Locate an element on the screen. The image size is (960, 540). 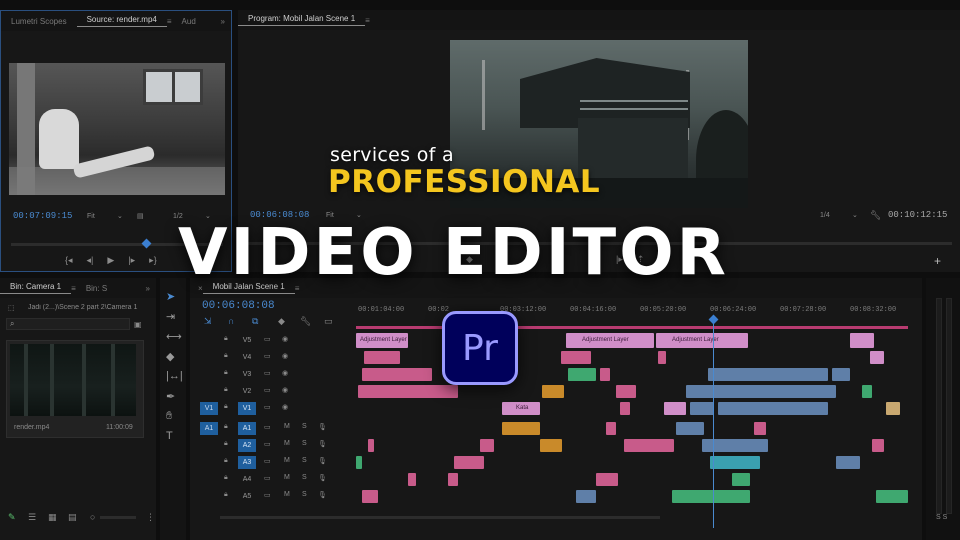
pencil-icon: ✎ is located at coordinates (12, 517).